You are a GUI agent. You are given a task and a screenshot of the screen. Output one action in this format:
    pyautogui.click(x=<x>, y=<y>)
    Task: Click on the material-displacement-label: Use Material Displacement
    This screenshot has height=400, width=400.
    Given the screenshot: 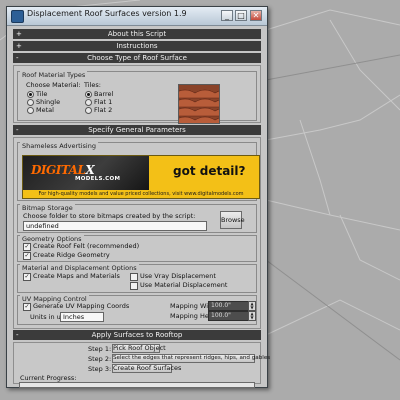 What is the action you would take?
    pyautogui.click(x=184, y=285)
    